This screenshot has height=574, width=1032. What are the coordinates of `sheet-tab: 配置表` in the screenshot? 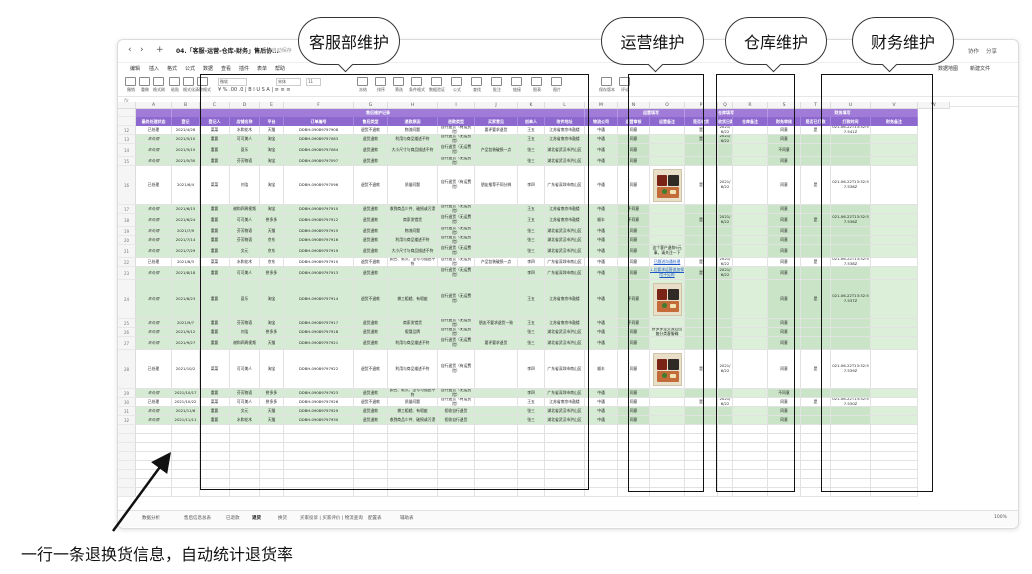 It's located at (375, 518).